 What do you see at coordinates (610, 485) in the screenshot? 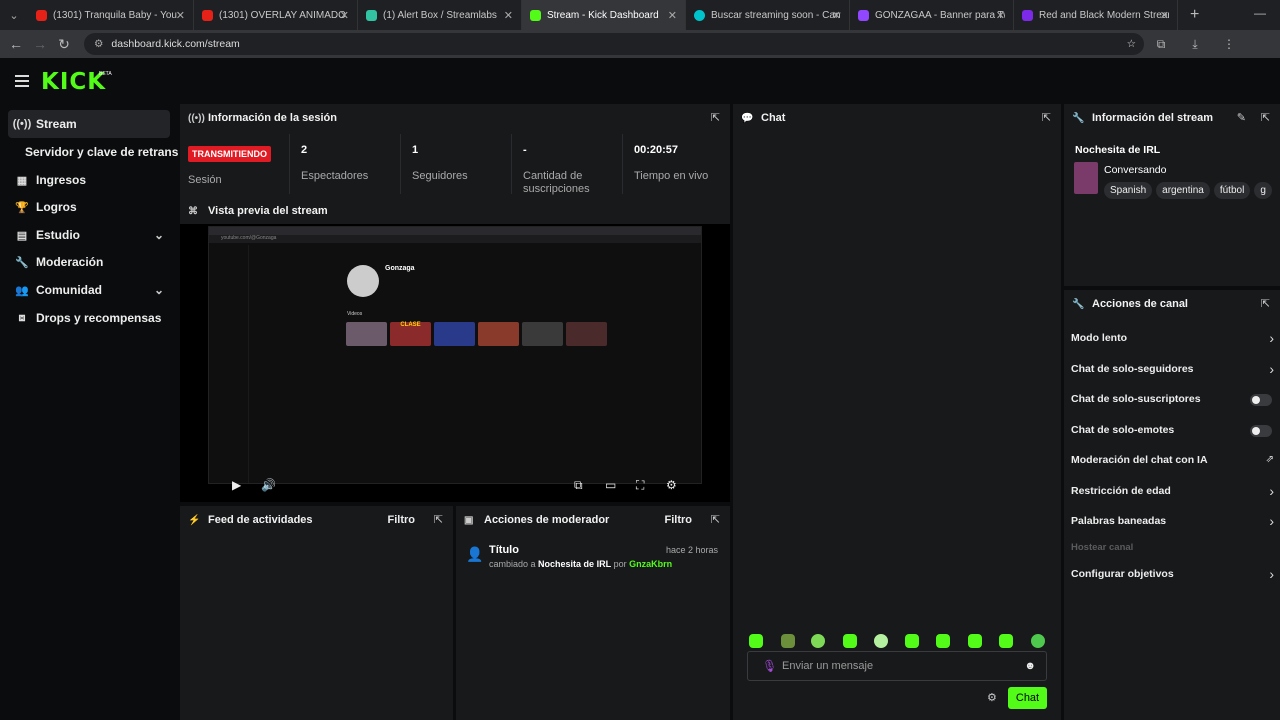
I see `theater-icon: ▭` at bounding box center [610, 485].